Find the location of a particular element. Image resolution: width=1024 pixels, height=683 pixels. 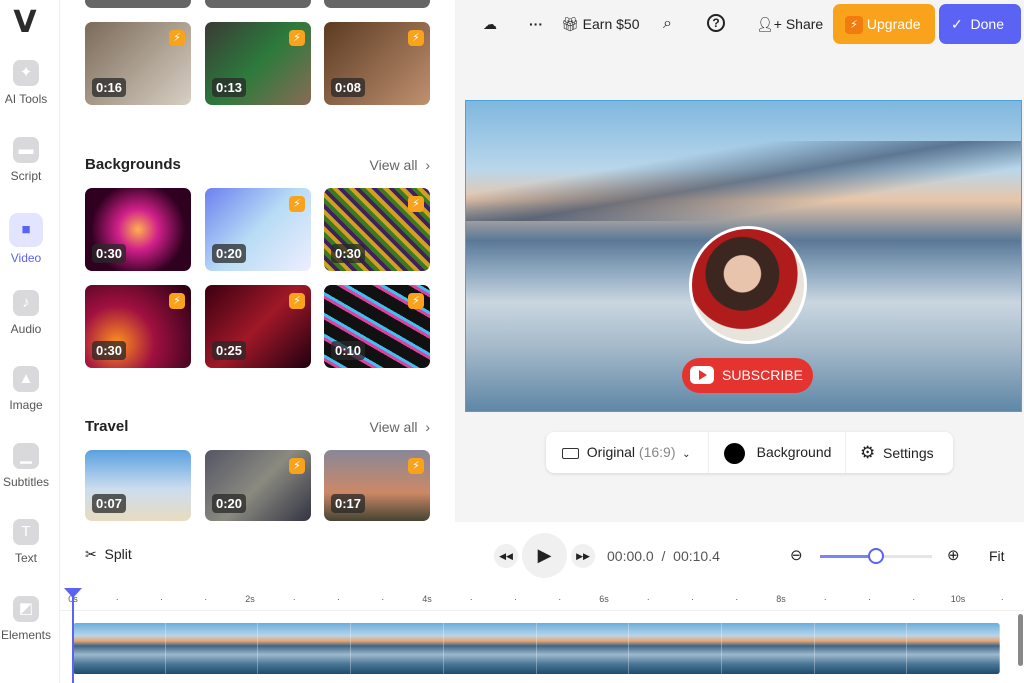

avatar-circle is located at coordinates (748, 285).